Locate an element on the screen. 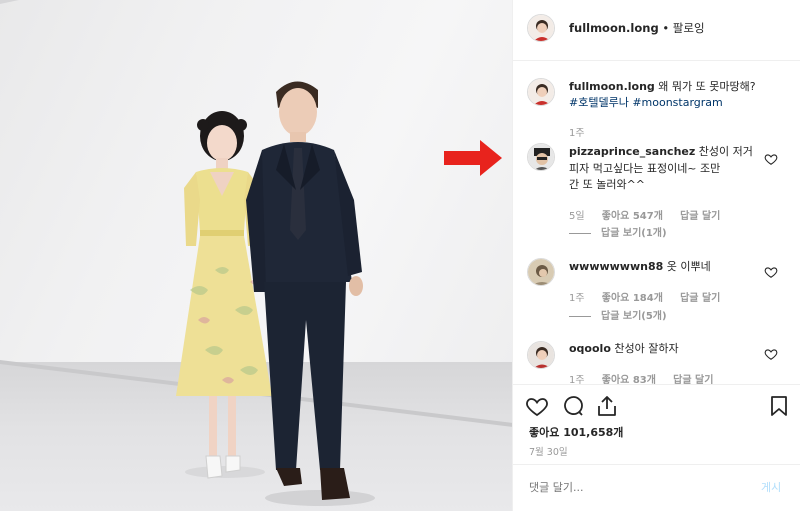 This screenshot has width=800, height=511. comment-box-divider is located at coordinates (656, 464).